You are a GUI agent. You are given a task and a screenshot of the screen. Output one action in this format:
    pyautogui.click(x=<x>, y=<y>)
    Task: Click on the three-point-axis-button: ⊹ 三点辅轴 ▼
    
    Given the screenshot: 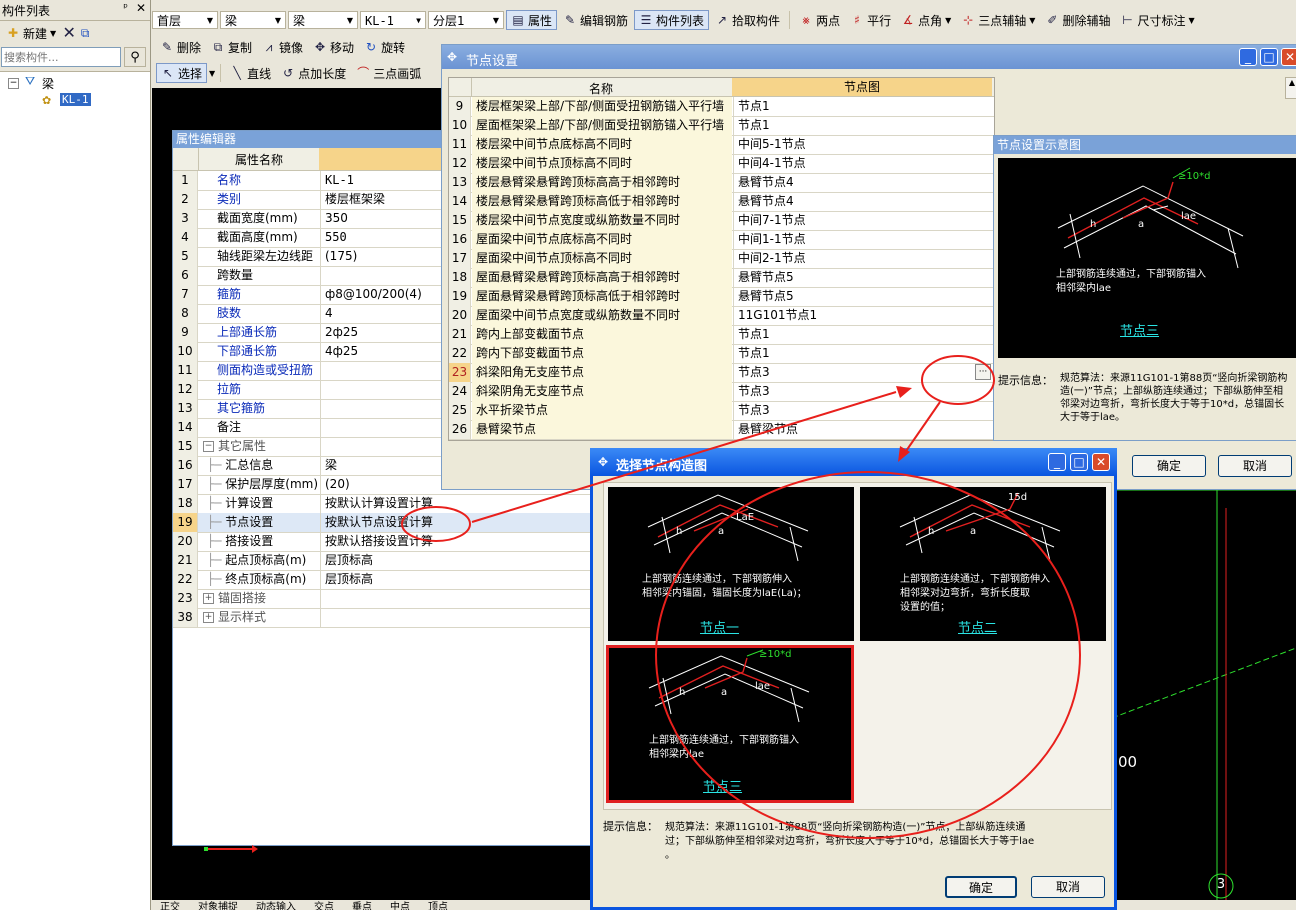 What is the action you would take?
    pyautogui.click(x=998, y=20)
    